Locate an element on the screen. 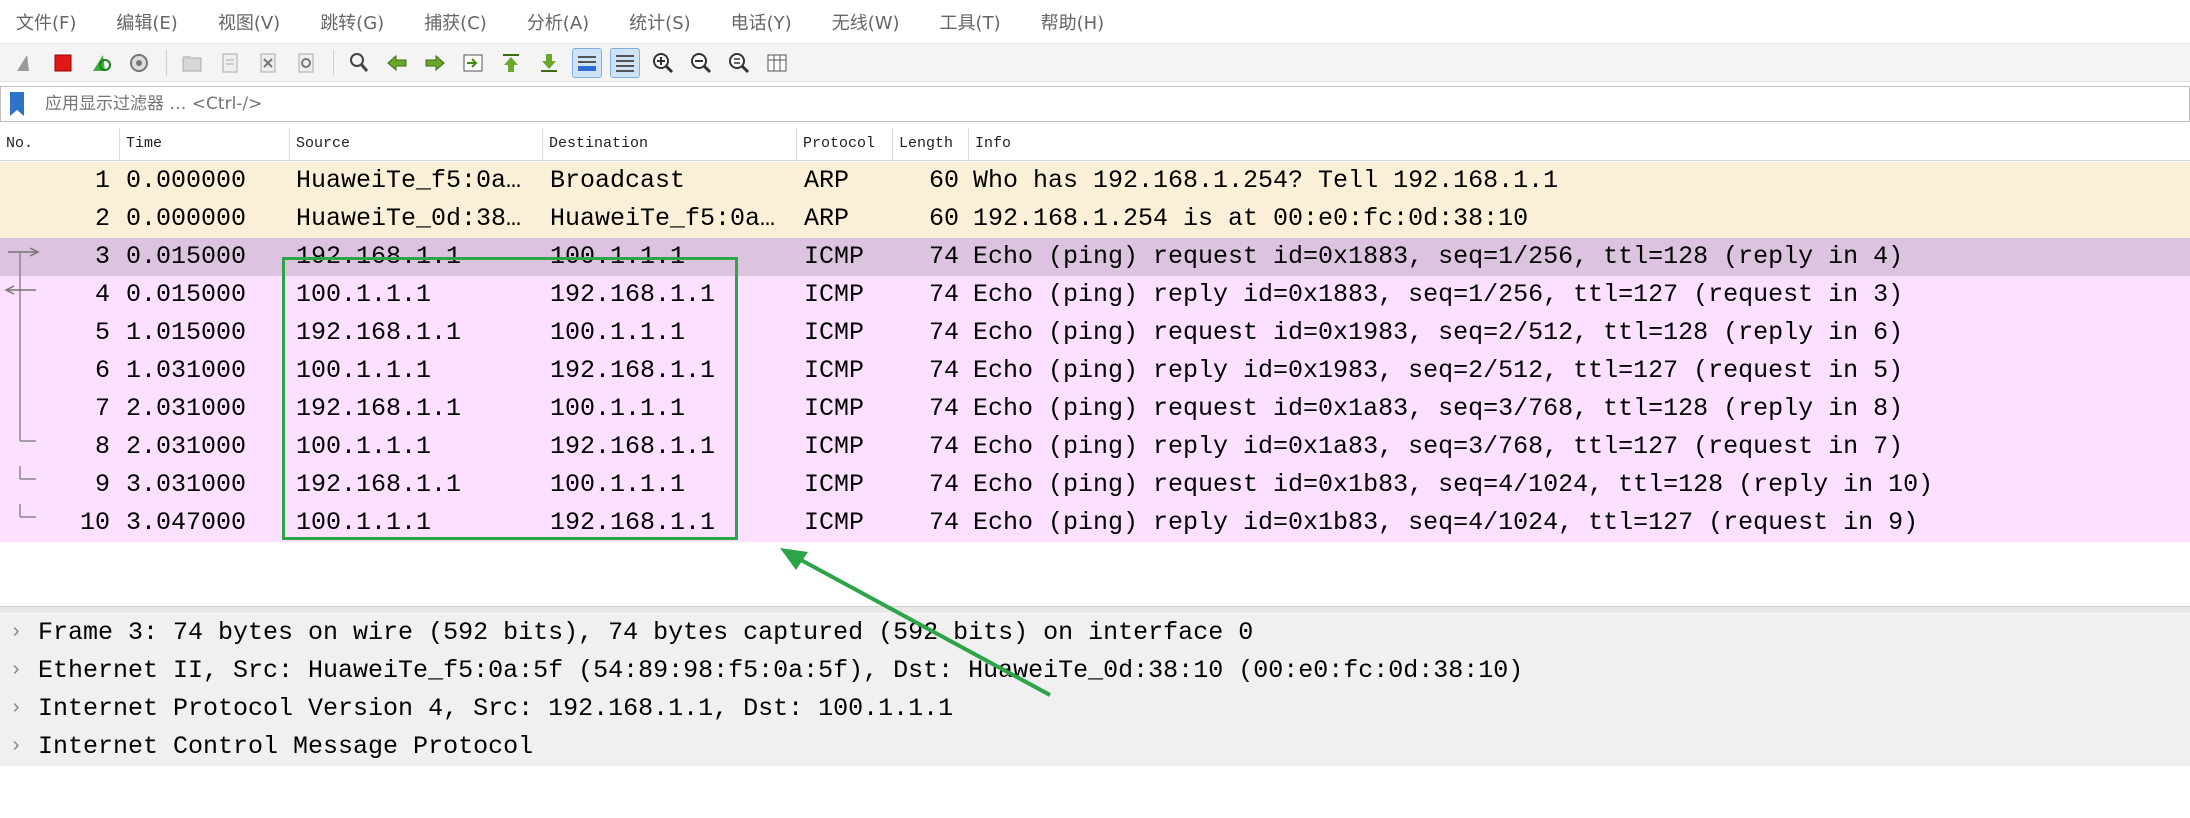 Image resolution: width=2190 pixels, height=818 pixels. menu-analyze: 分析(A) is located at coordinates (558, 22).